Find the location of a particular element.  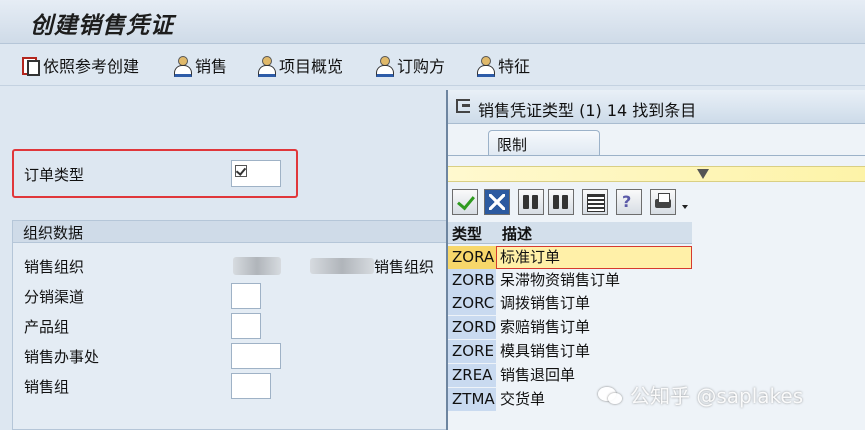

search-help-icon is located at coordinates (241, 171).